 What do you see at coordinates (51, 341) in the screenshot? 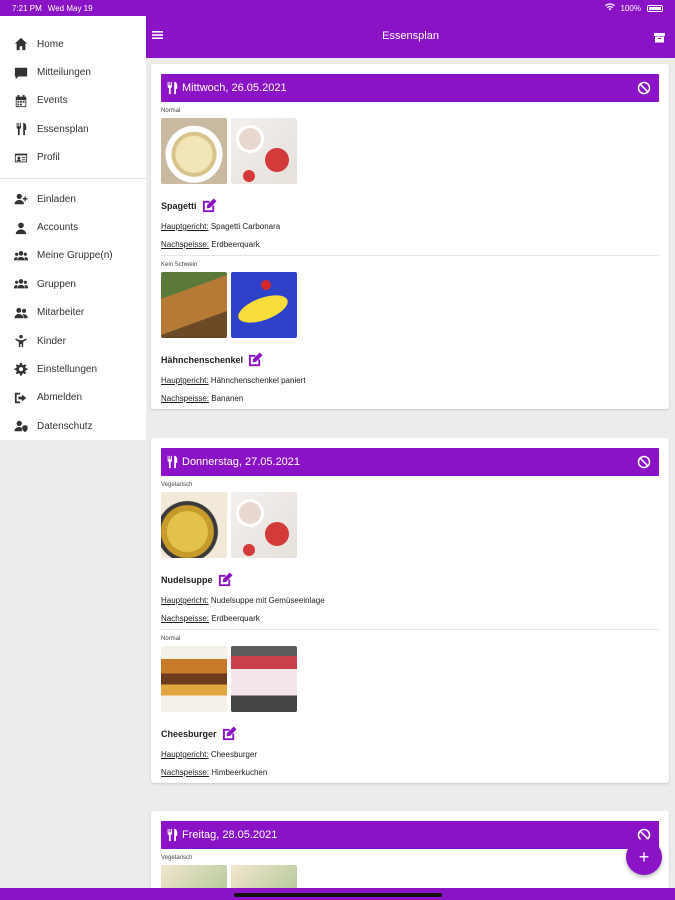
I see `sidebar-item-label: Kinder` at bounding box center [51, 341].